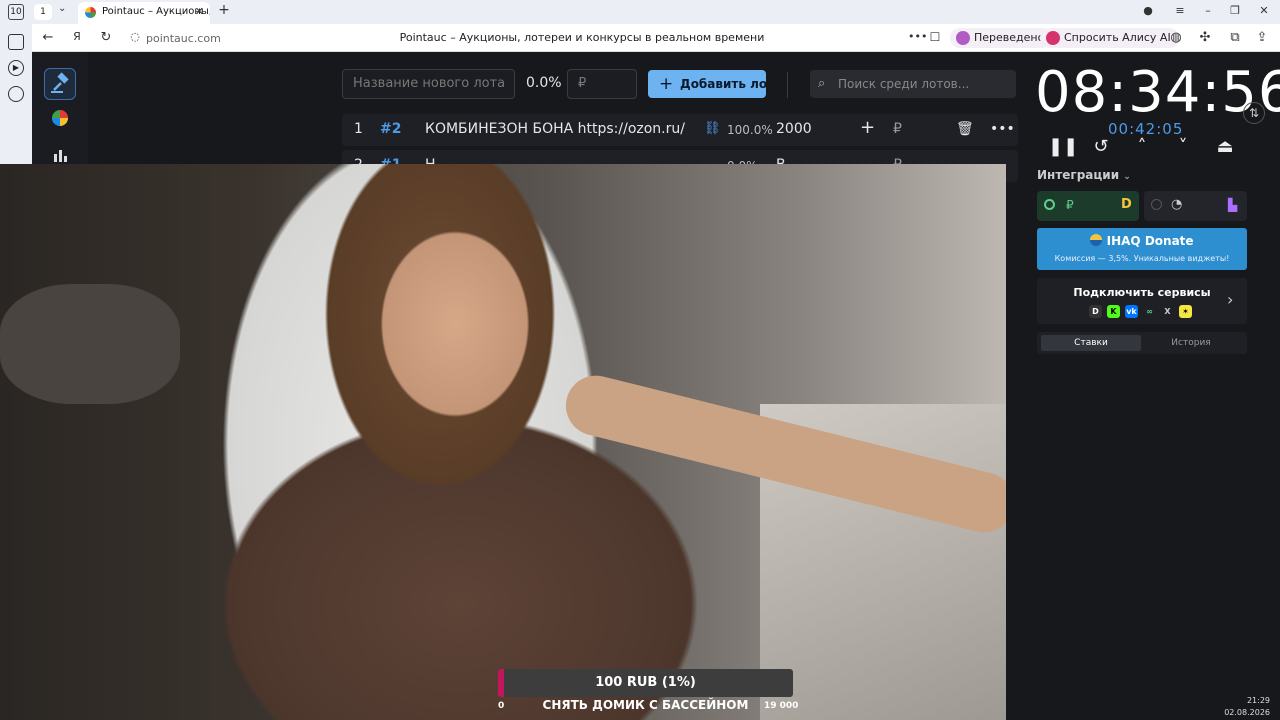 This screenshot has width=1280, height=720. I want to click on collapse-up-icon: ⏏, so click(1225, 146).